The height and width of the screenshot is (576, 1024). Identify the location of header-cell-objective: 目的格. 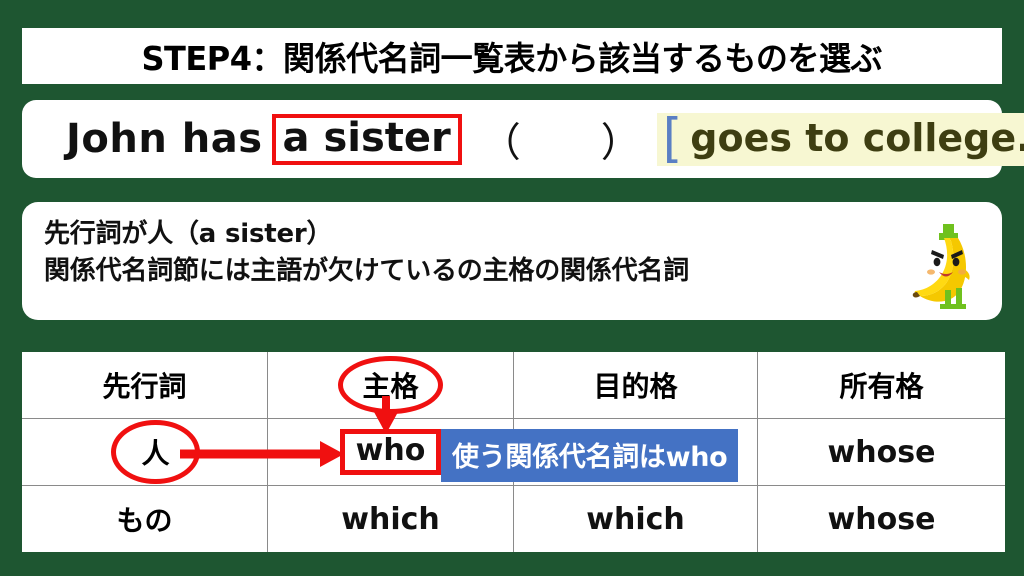
(635, 385).